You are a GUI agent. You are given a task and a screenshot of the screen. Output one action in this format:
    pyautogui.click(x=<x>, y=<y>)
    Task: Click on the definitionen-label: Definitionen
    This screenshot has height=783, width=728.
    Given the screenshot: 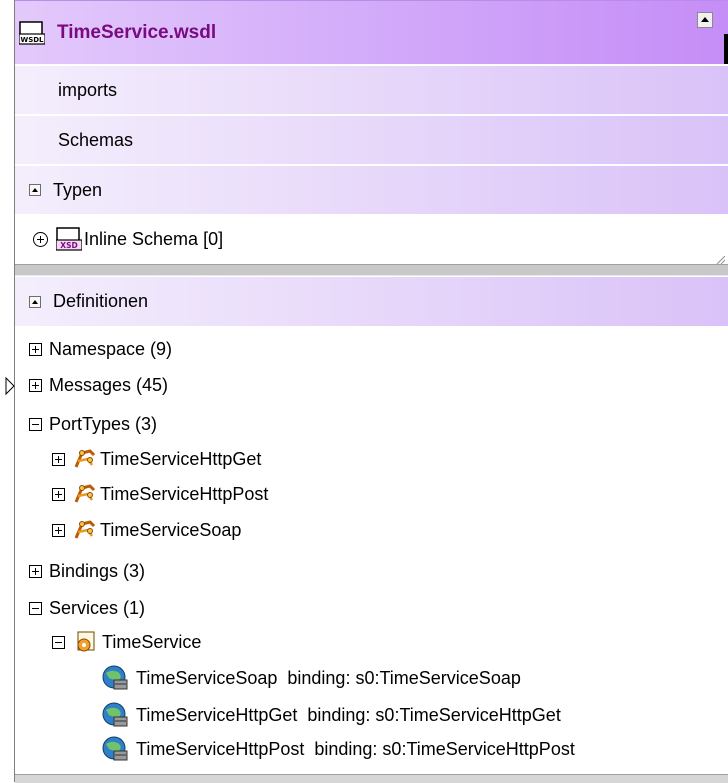 What is the action you would take?
    pyautogui.click(x=101, y=301)
    